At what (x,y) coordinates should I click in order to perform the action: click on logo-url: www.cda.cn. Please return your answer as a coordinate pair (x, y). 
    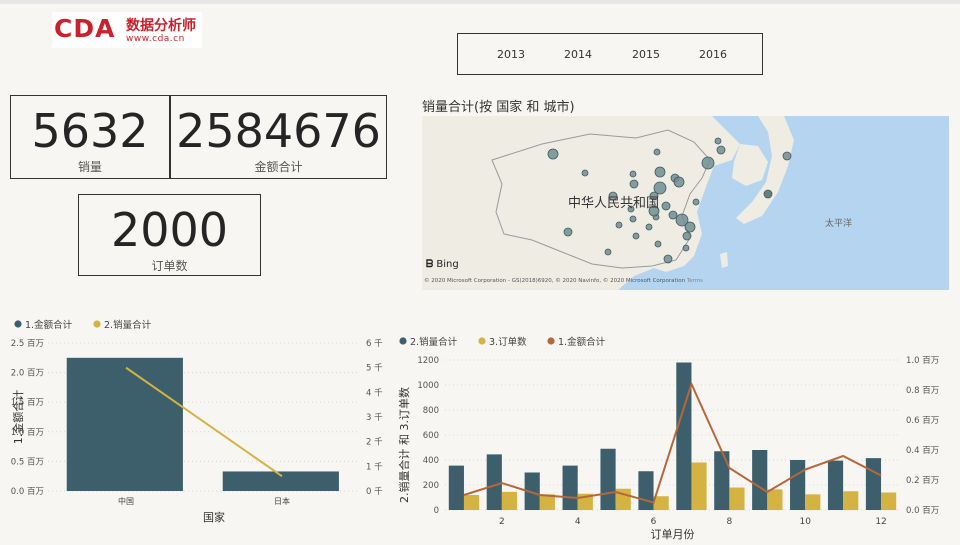
    Looking at the image, I should click on (155, 39).